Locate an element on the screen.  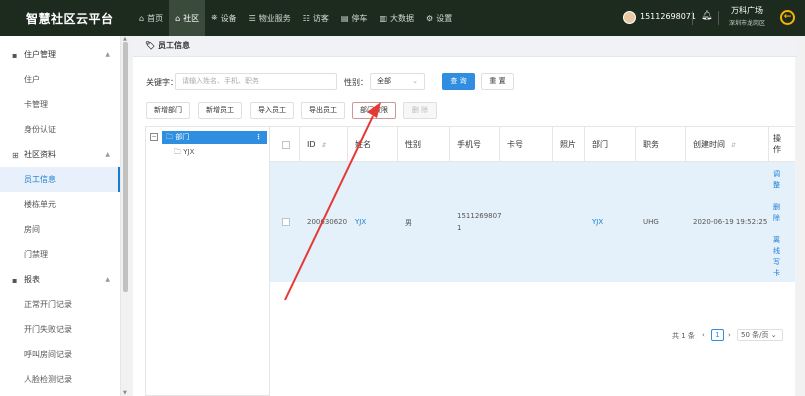
cell-name: YJX is located at coordinates (360, 222).